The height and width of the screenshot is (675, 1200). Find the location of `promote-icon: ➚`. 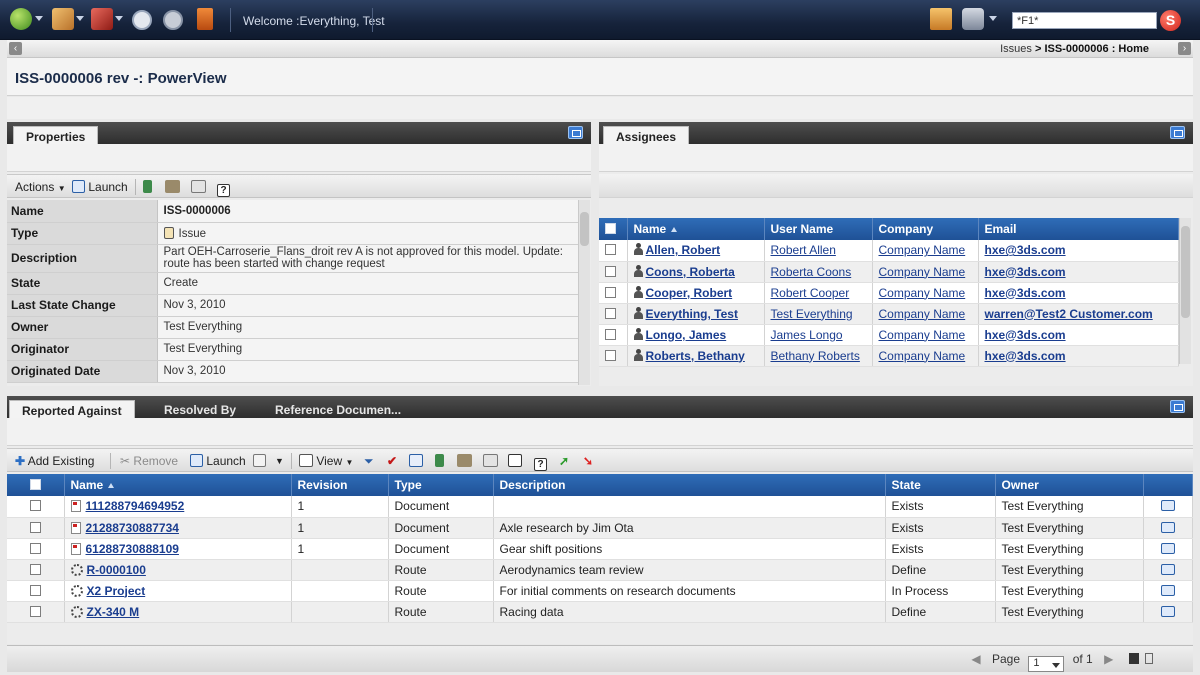

promote-icon: ➚ is located at coordinates (564, 461).